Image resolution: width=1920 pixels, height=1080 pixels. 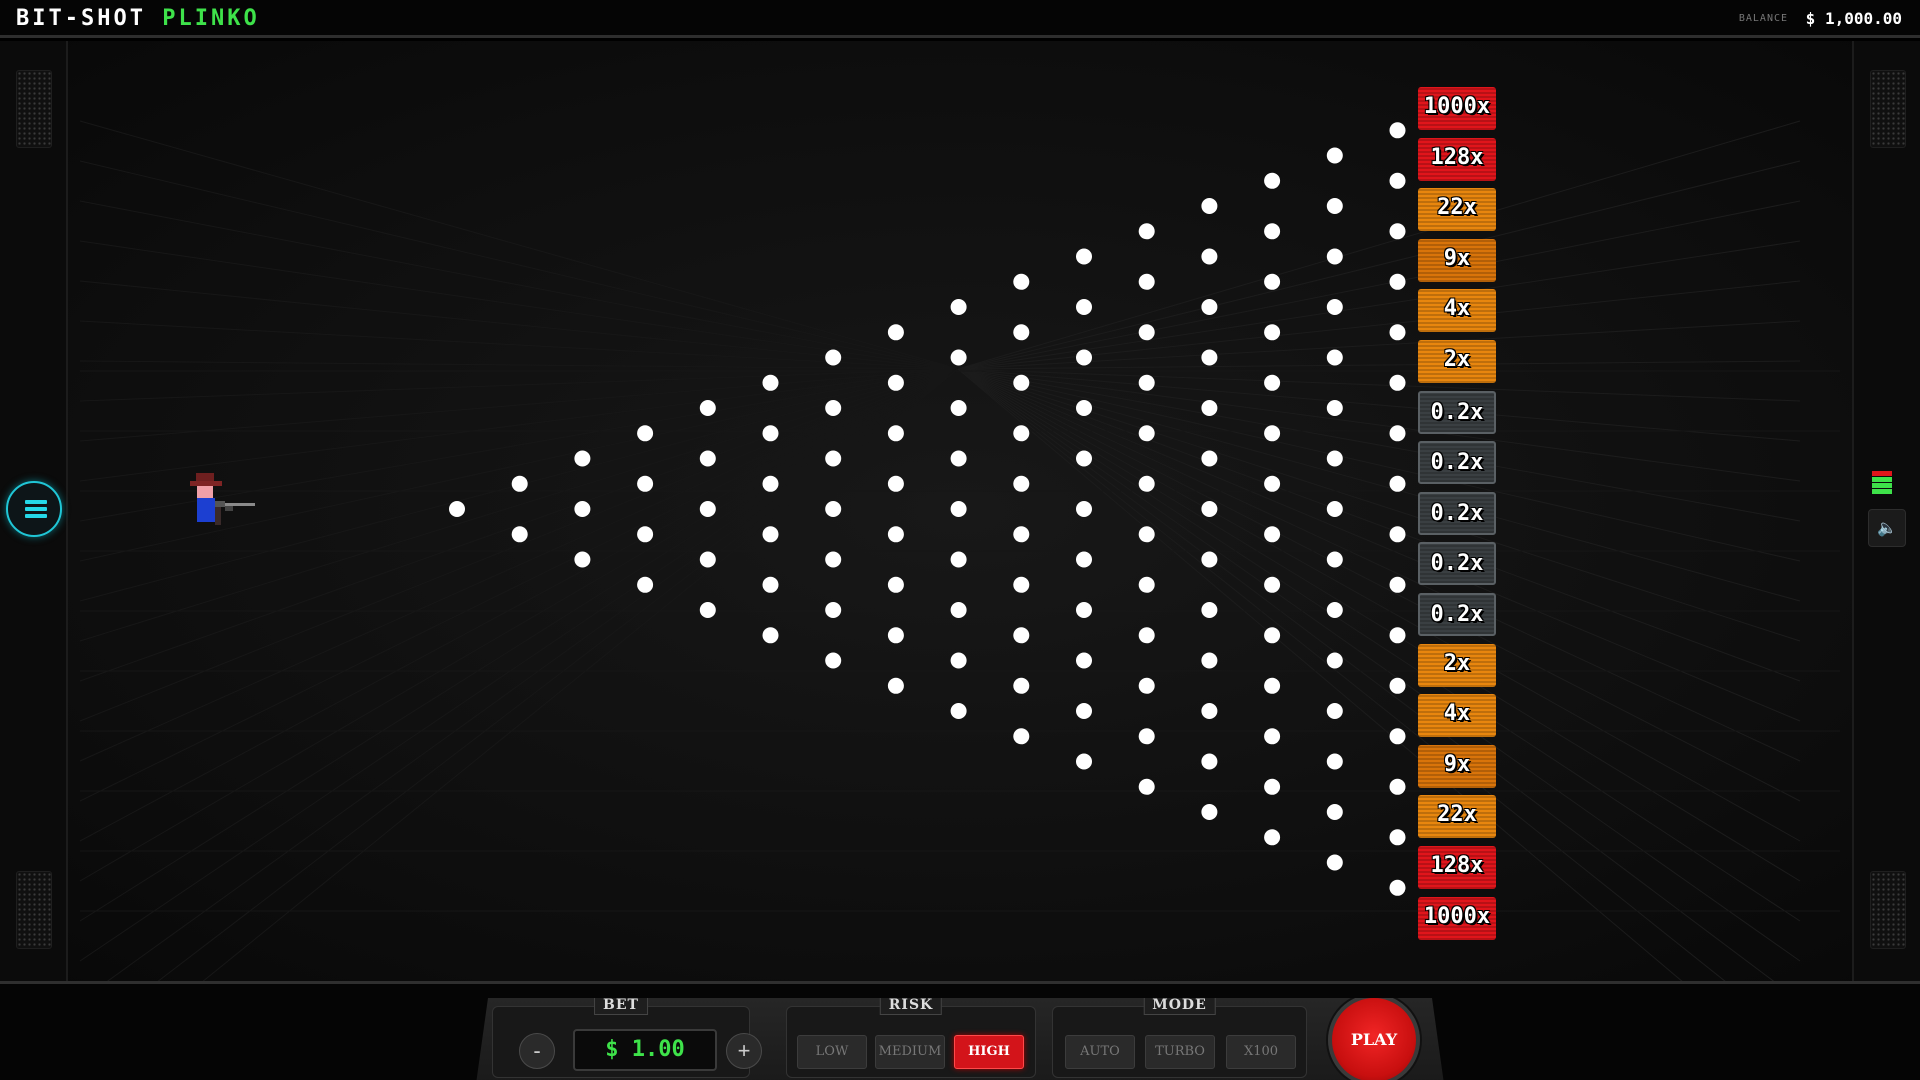 What do you see at coordinates (1374, 1039) in the screenshot?
I see `play-button: PLAY` at bounding box center [1374, 1039].